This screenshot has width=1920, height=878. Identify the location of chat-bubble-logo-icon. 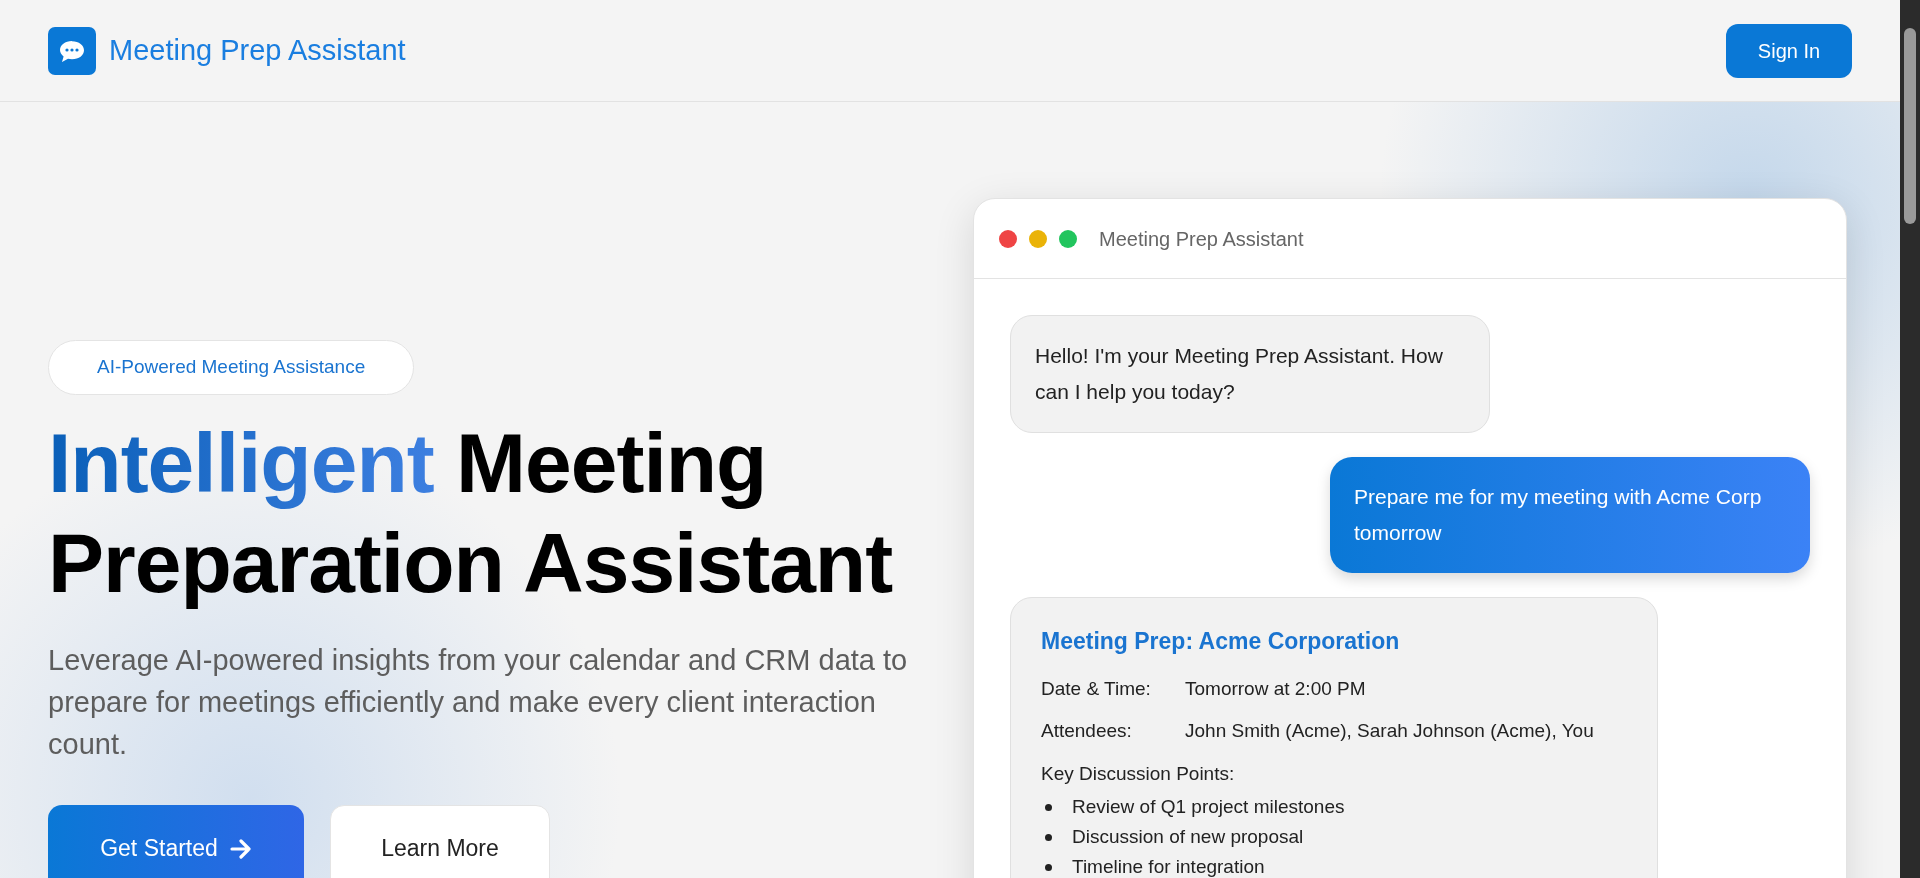
(72, 50).